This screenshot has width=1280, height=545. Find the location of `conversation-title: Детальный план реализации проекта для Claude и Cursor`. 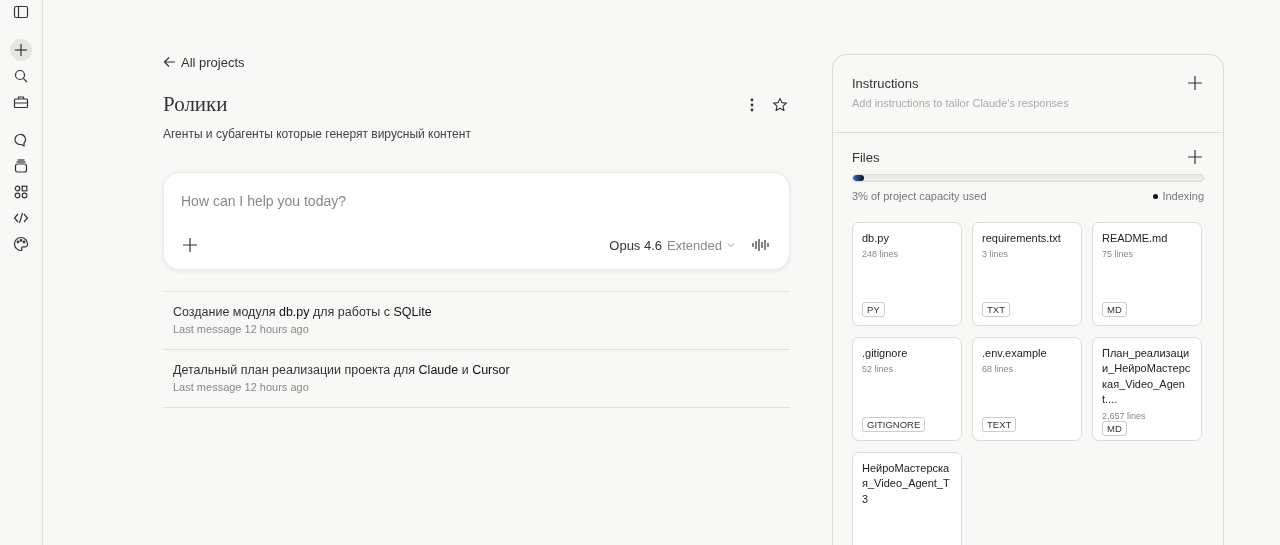

conversation-title: Детальный план реализации проекта для Claude и Cursor is located at coordinates (342, 370).